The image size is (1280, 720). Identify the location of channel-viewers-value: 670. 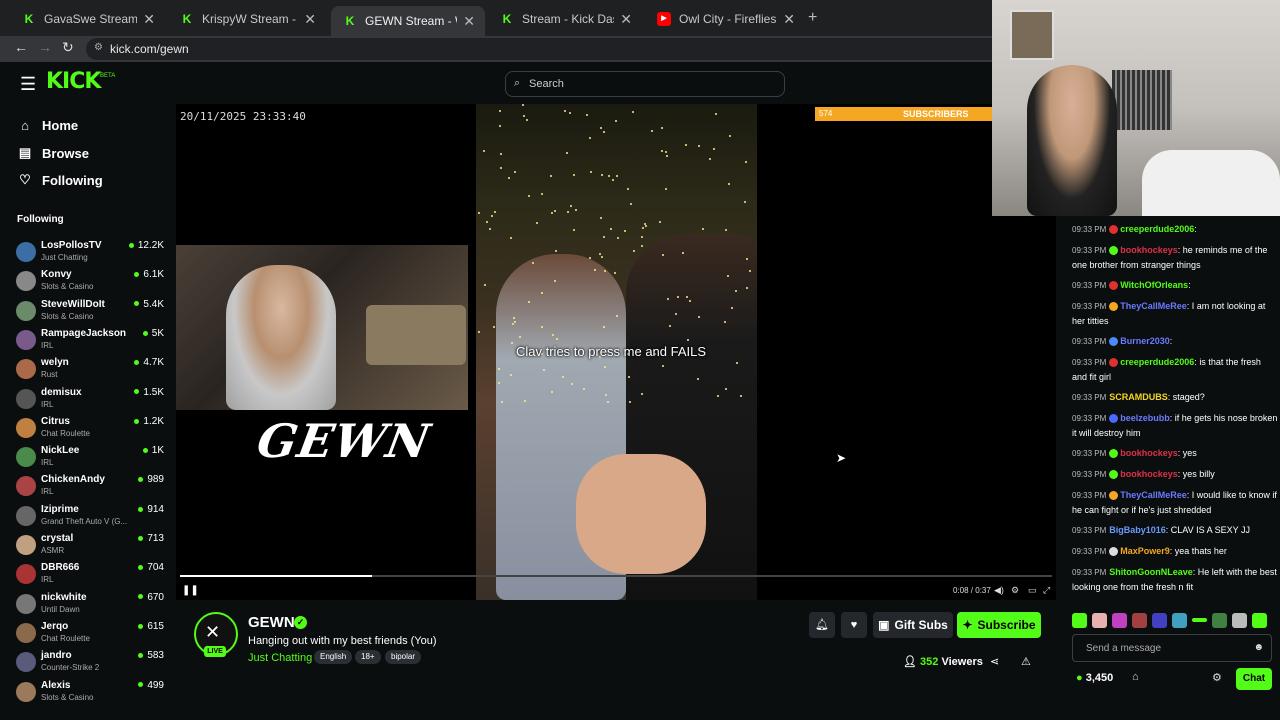
(155, 597).